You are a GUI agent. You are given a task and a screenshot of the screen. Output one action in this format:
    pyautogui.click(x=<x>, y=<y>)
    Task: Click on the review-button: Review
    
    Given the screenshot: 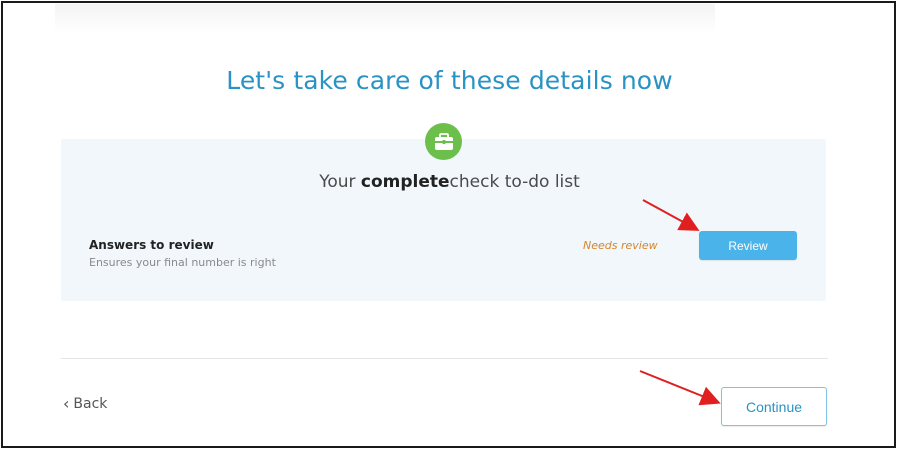 What is the action you would take?
    pyautogui.click(x=748, y=245)
    